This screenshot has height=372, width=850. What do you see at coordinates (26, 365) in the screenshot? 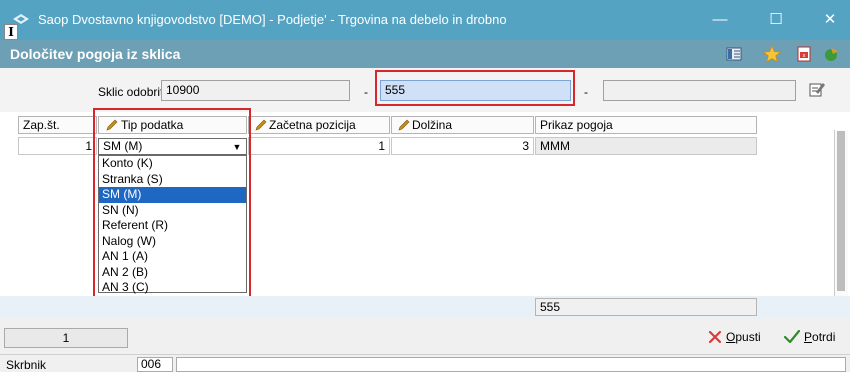
I see `status-label: Skrbnik` at bounding box center [26, 365].